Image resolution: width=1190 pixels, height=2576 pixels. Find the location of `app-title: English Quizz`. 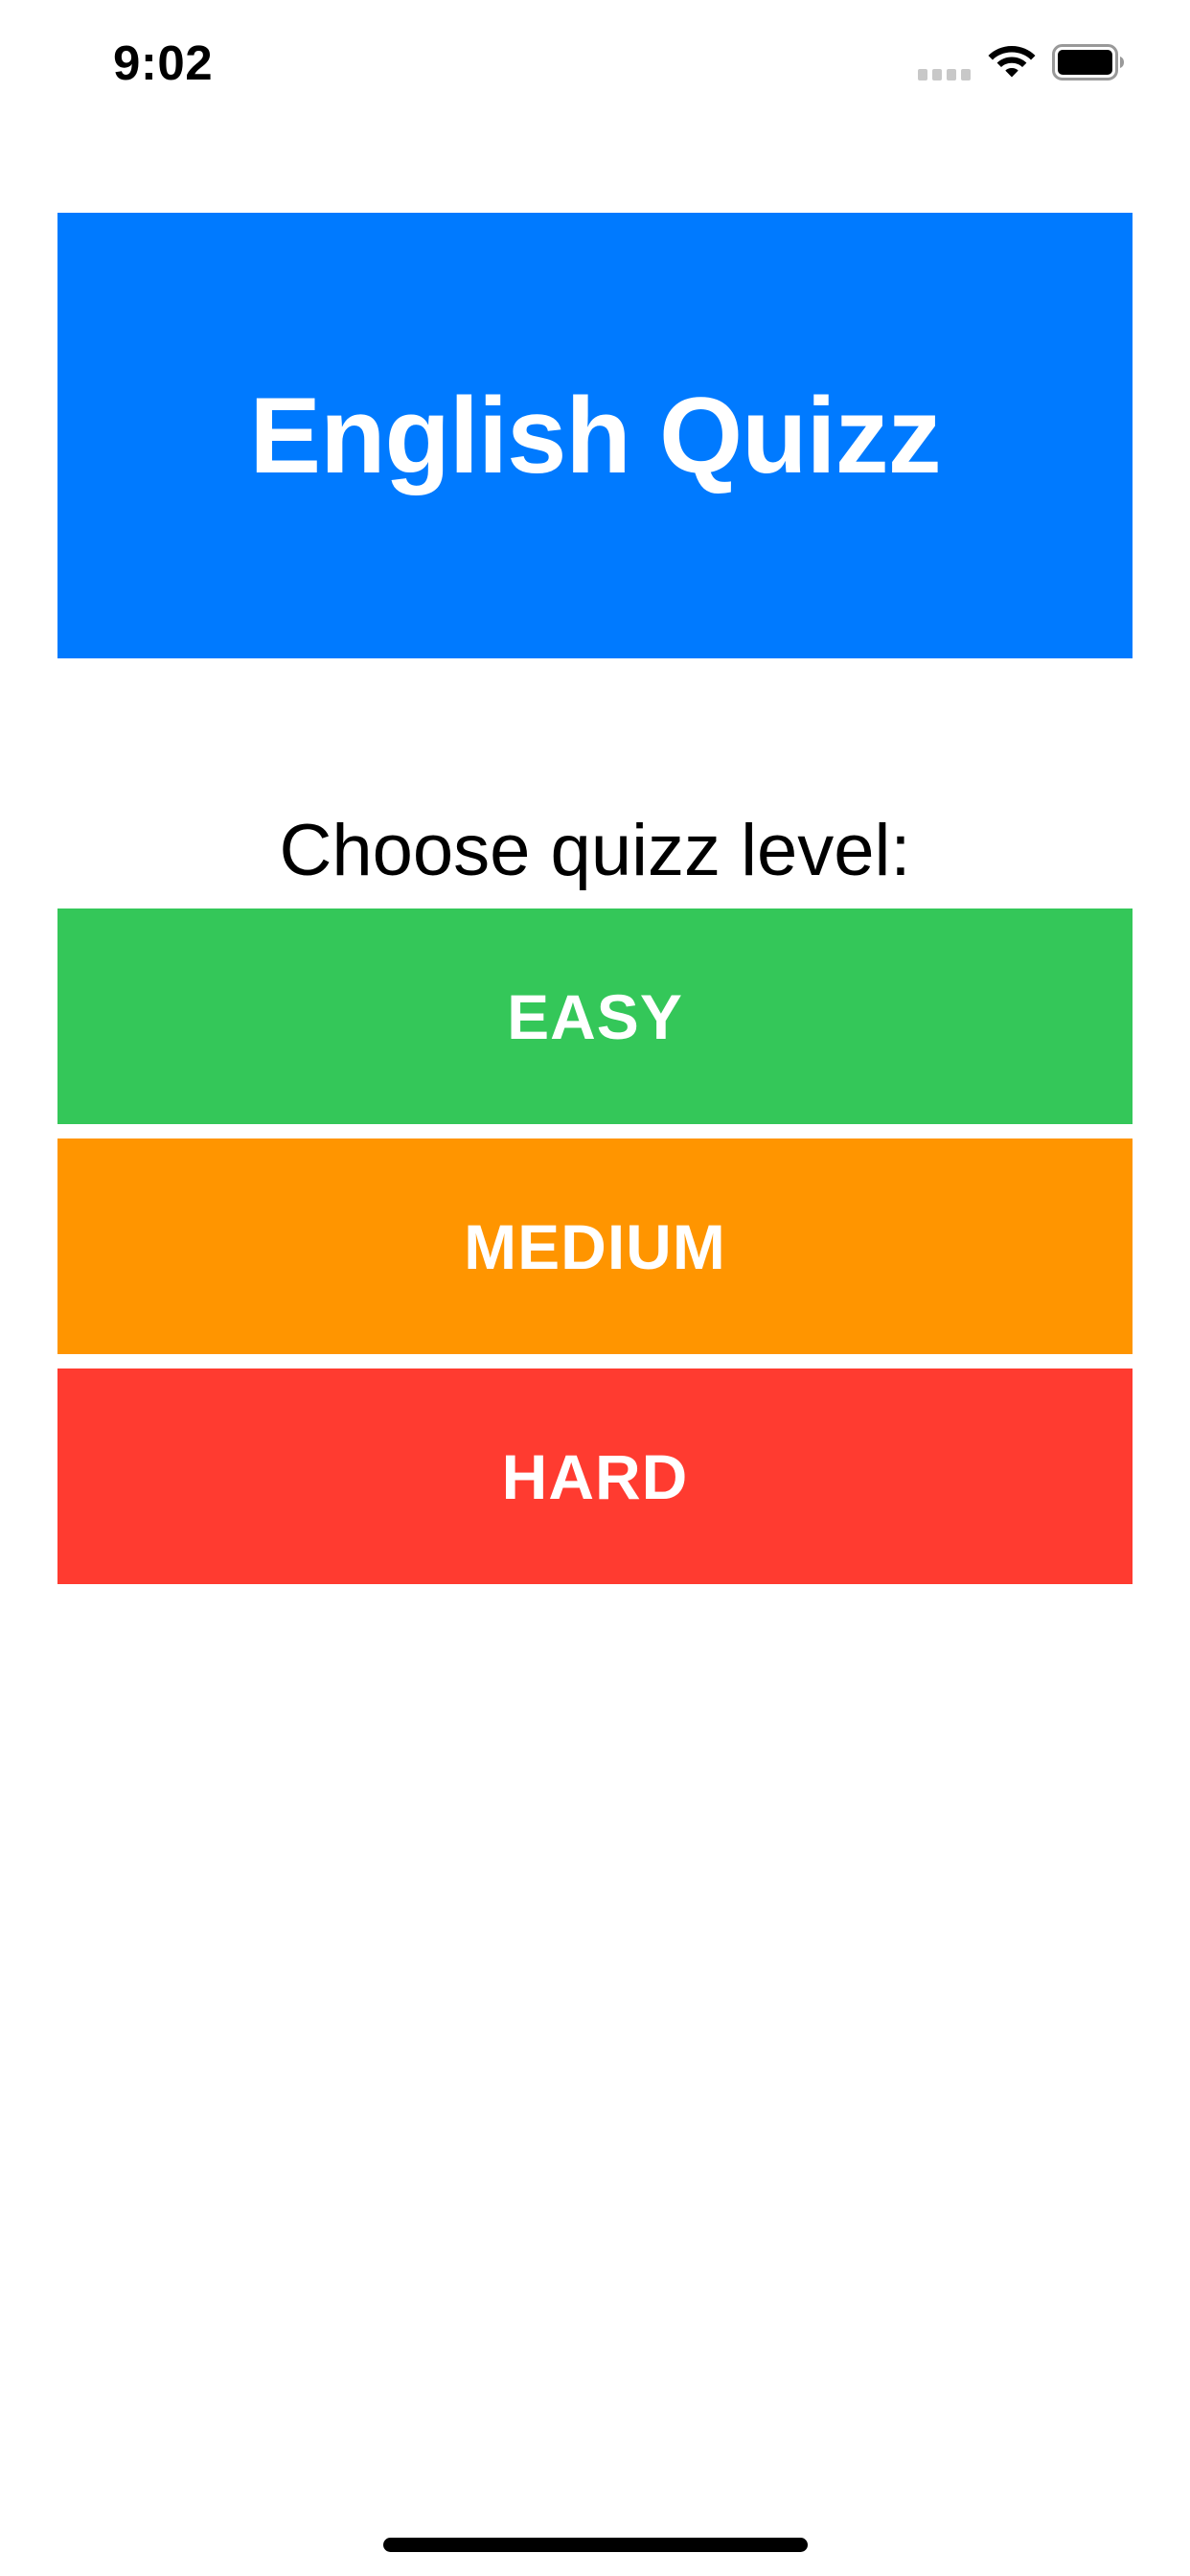

app-title: English Quizz is located at coordinates (595, 435).